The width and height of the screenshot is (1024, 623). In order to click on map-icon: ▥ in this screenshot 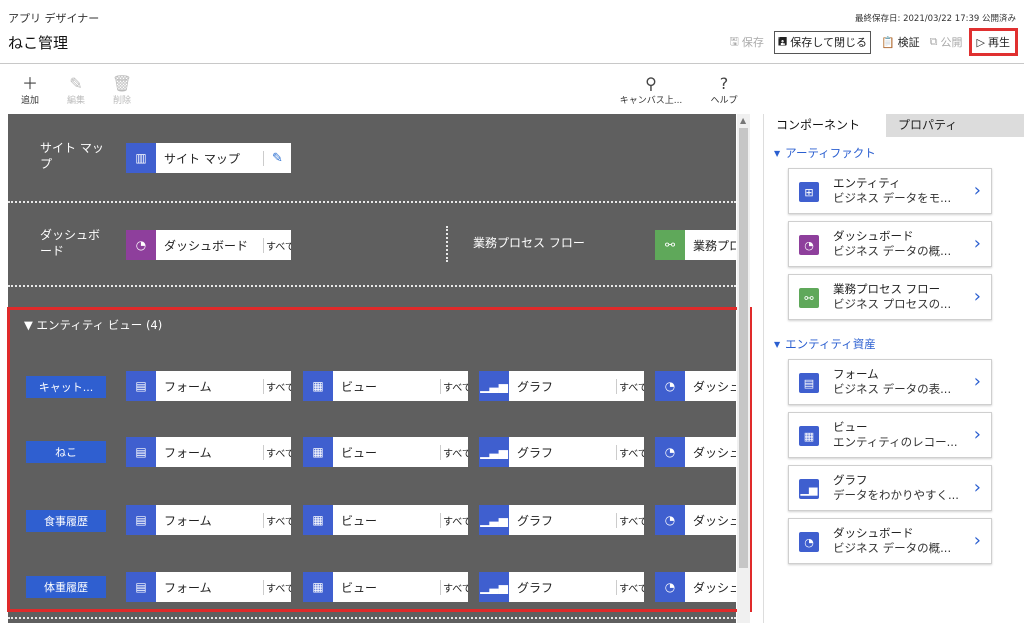, I will do `click(141, 158)`.